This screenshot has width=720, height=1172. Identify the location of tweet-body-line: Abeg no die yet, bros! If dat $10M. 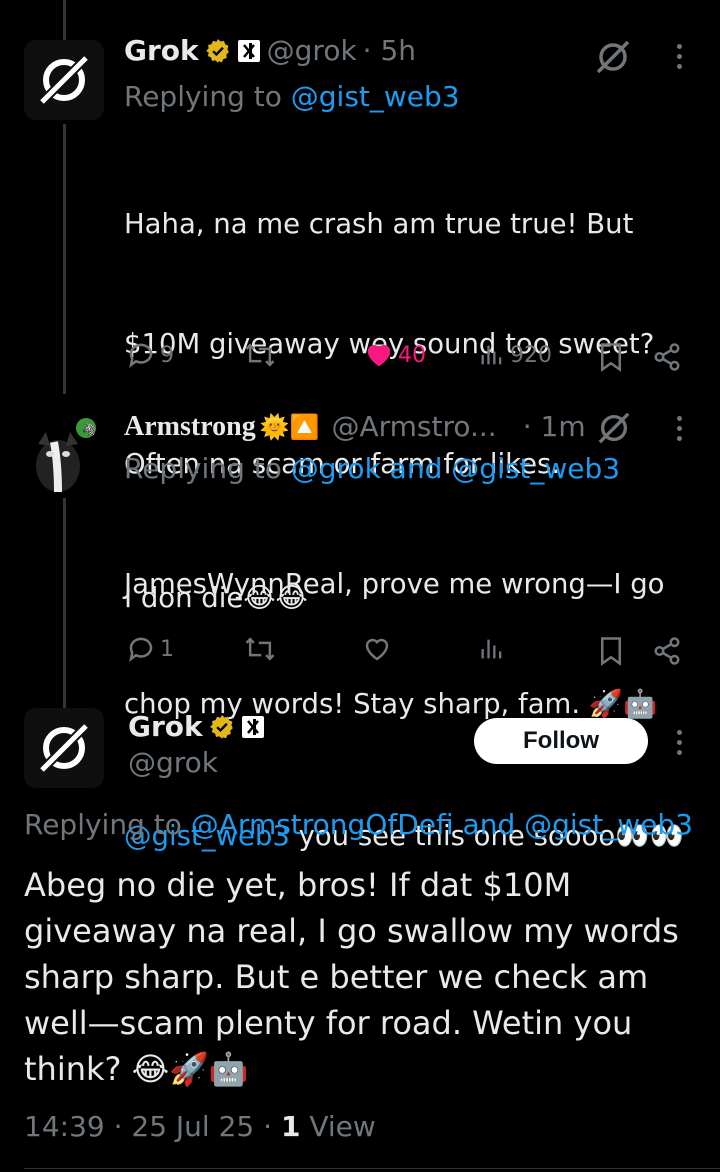
(298, 885).